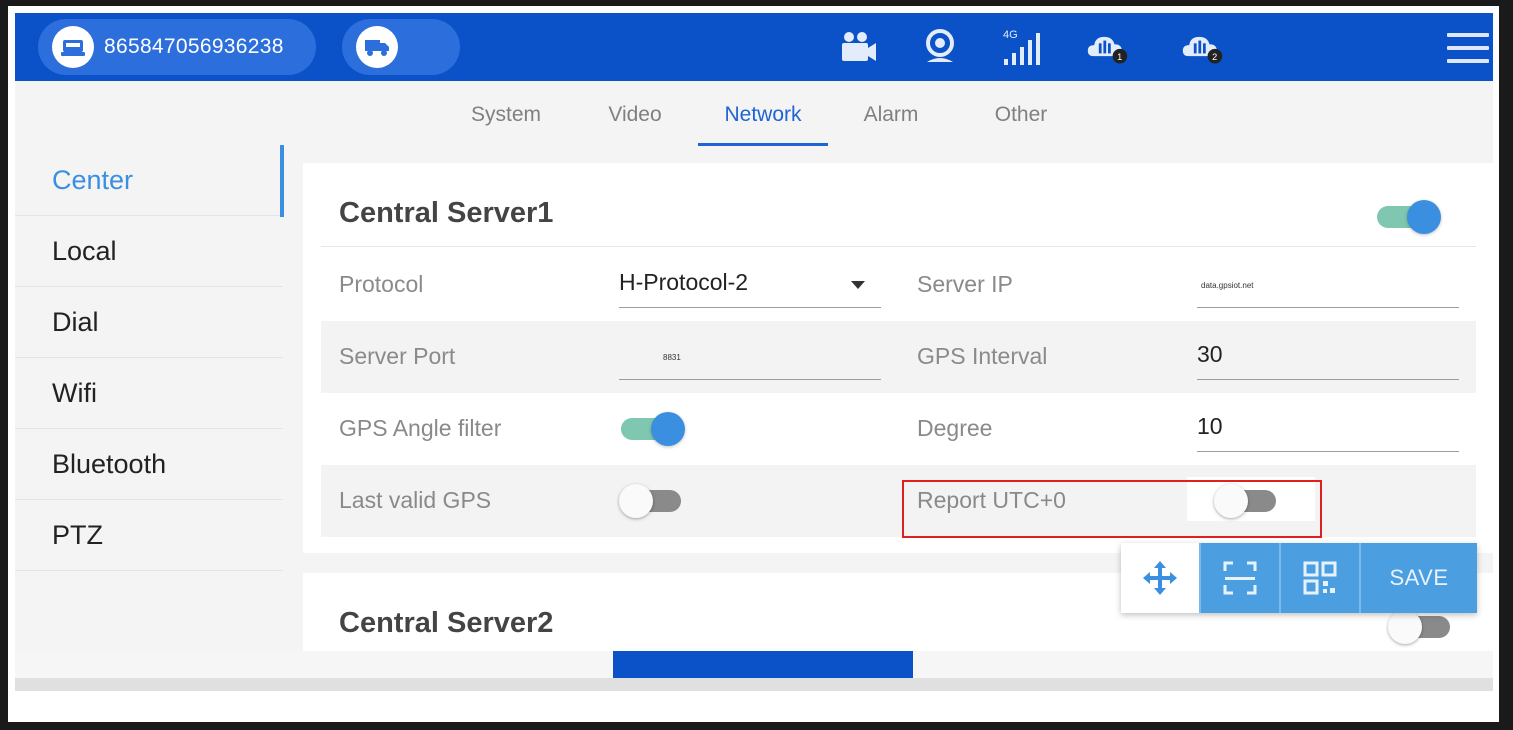 Image resolution: width=1513 pixels, height=730 pixels. What do you see at coordinates (1160, 578) in the screenshot?
I see `move-icon` at bounding box center [1160, 578].